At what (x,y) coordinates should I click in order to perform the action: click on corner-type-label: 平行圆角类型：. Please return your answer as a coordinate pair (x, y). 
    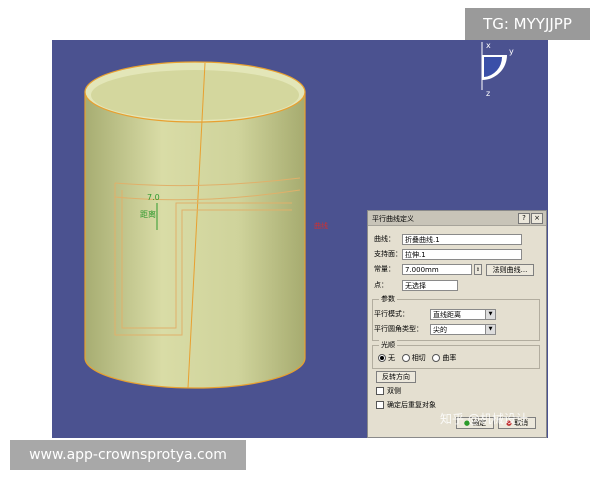
    Looking at the image, I should click on (398, 329).